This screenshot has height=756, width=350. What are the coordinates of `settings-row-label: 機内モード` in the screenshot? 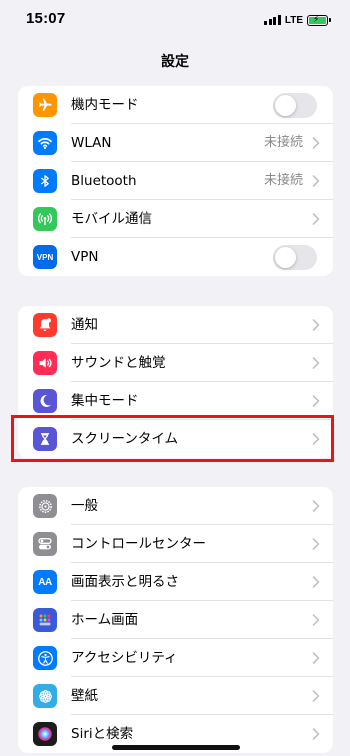 It's located at (105, 105).